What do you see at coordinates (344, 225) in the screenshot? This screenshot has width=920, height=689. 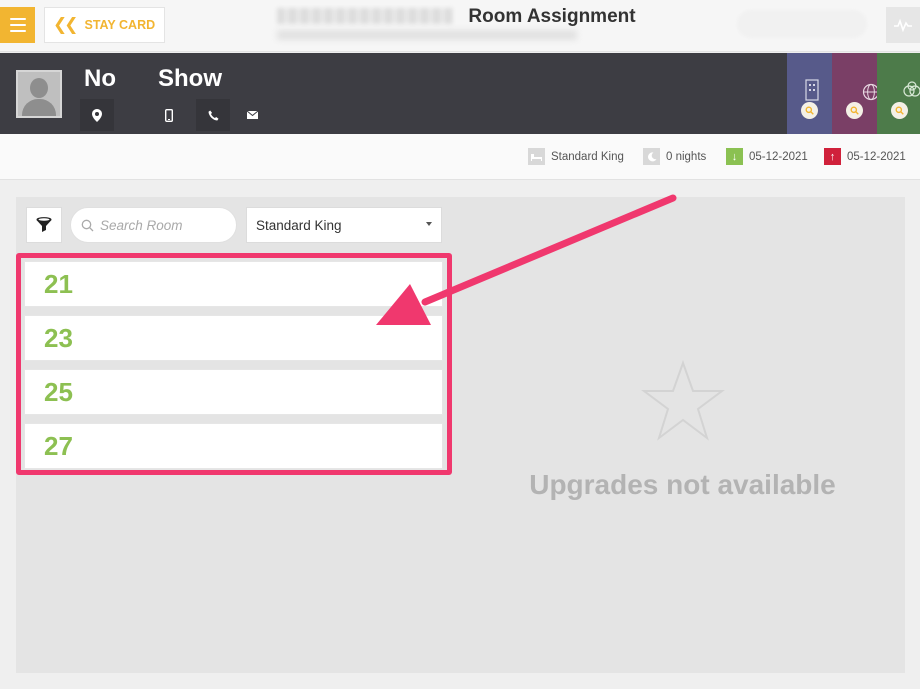 I see `room-type-dropdown: Standard King` at bounding box center [344, 225].